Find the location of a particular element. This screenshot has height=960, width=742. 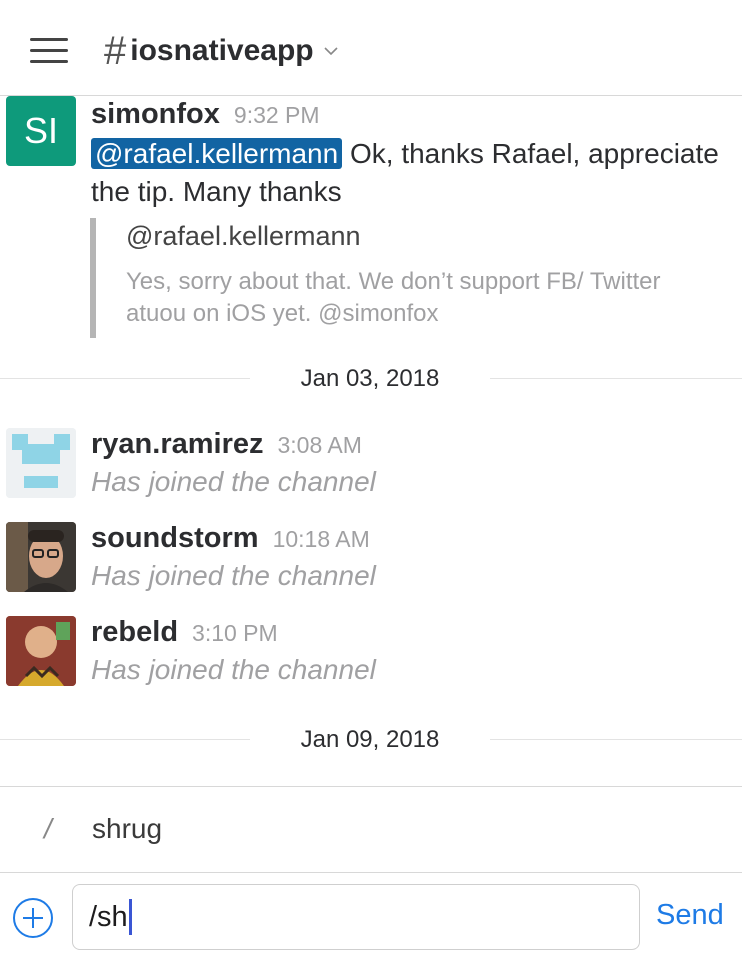

user-mention: @rafael.kellermann is located at coordinates (217, 153).